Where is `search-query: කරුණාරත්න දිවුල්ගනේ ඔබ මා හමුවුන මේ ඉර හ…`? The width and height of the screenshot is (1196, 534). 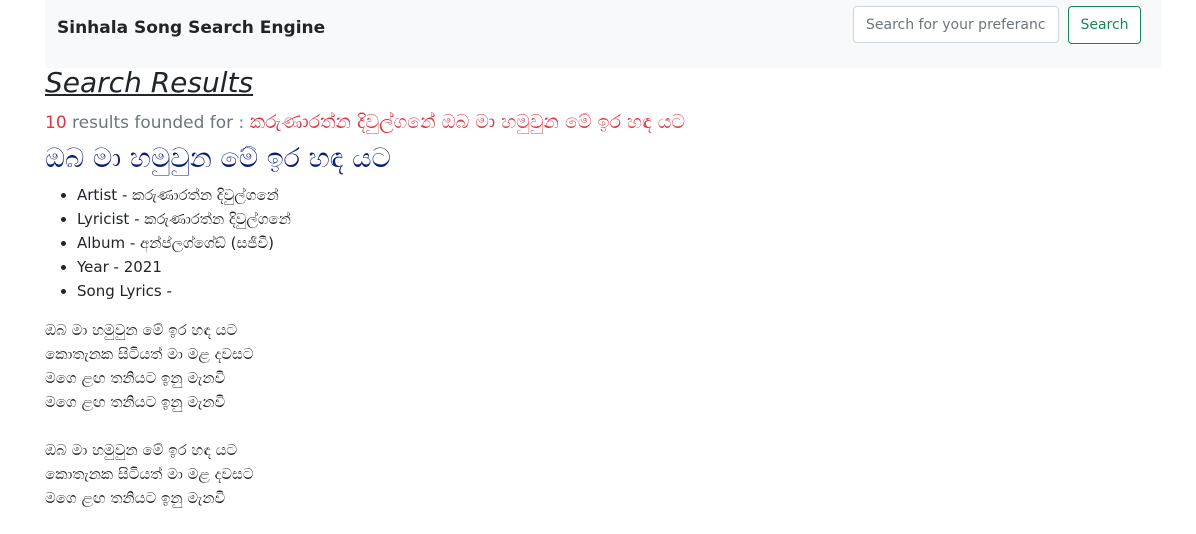
search-query: කරුණාරත්න දිවුල්ගනේ ඔබ මා හමුවුන මේ ඉර හ… is located at coordinates (467, 122).